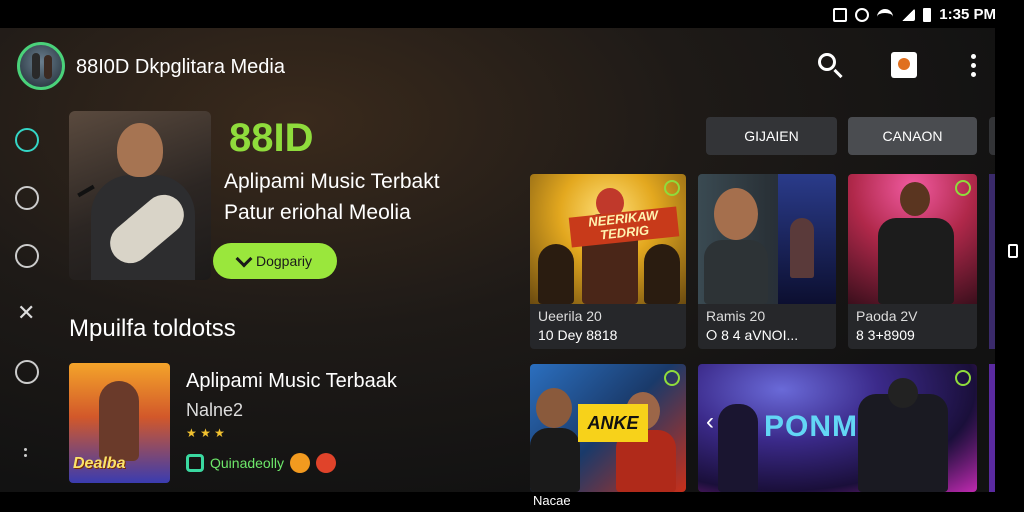 The height and width of the screenshot is (512, 1024). I want to click on recycle-icon, so click(27, 372).